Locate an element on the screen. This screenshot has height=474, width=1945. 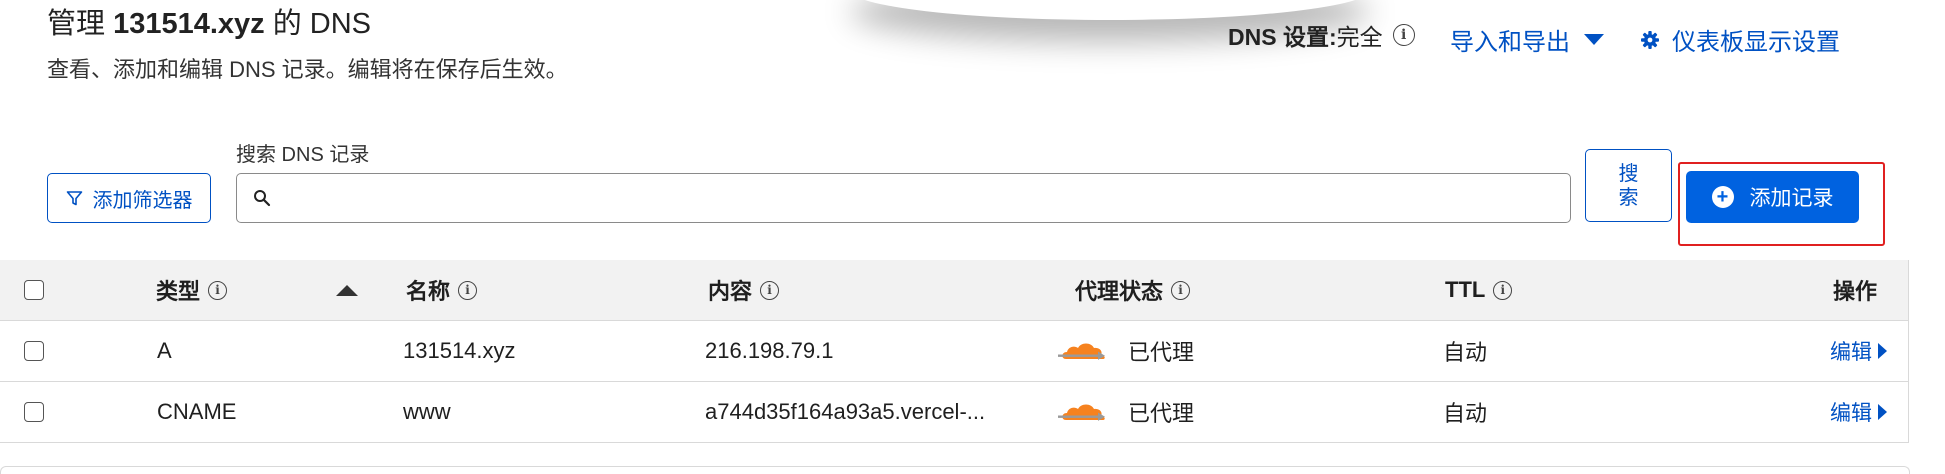
search-button: 搜索 is located at coordinates (1628, 185).